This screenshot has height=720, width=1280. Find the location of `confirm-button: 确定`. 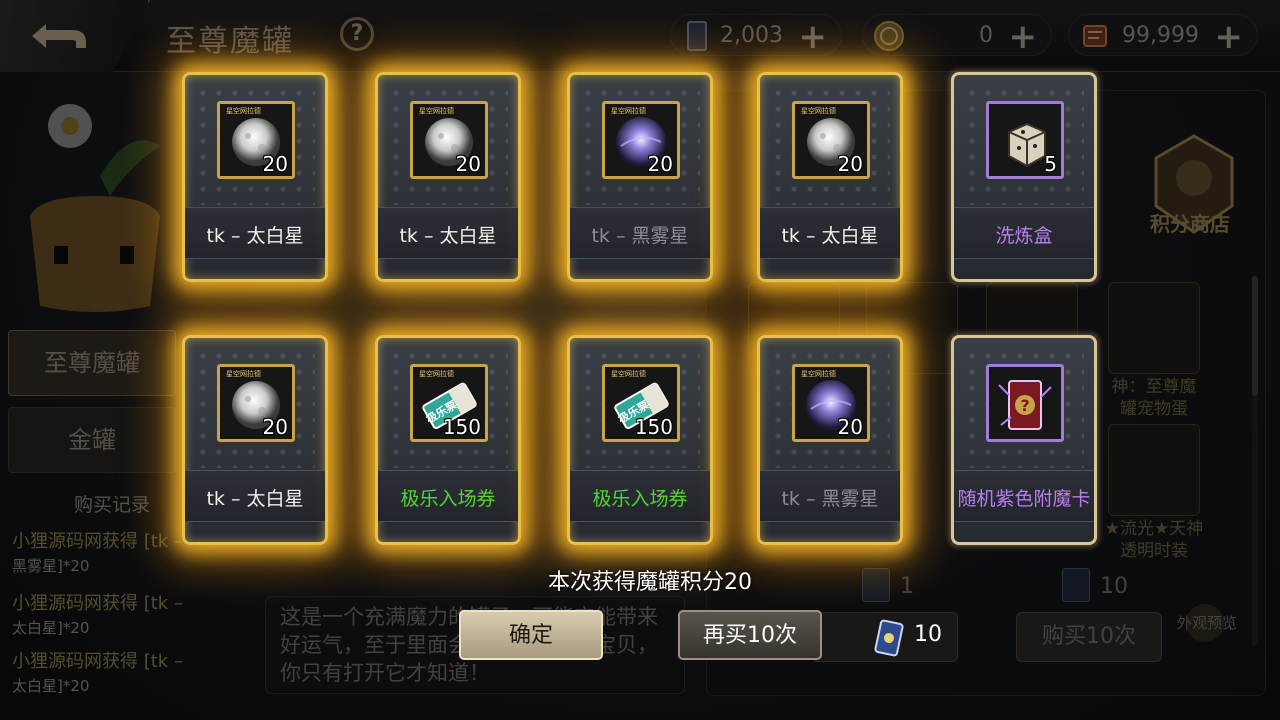

confirm-button: 确定 is located at coordinates (531, 635).